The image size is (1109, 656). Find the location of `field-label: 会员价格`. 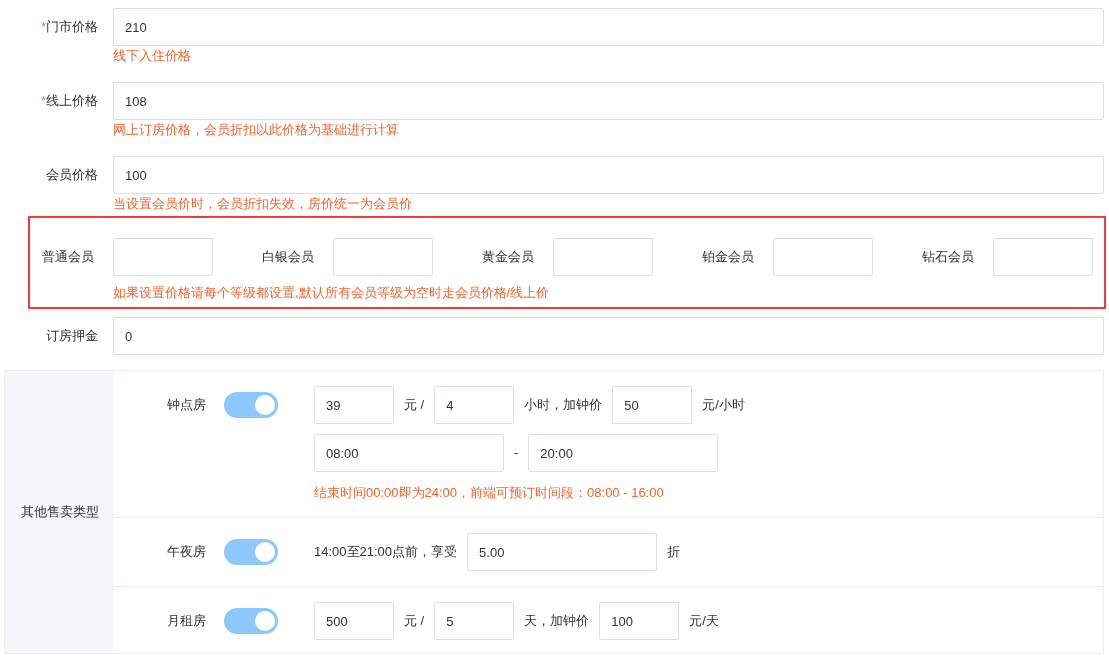

field-label: 会员价格 is located at coordinates (72, 175).